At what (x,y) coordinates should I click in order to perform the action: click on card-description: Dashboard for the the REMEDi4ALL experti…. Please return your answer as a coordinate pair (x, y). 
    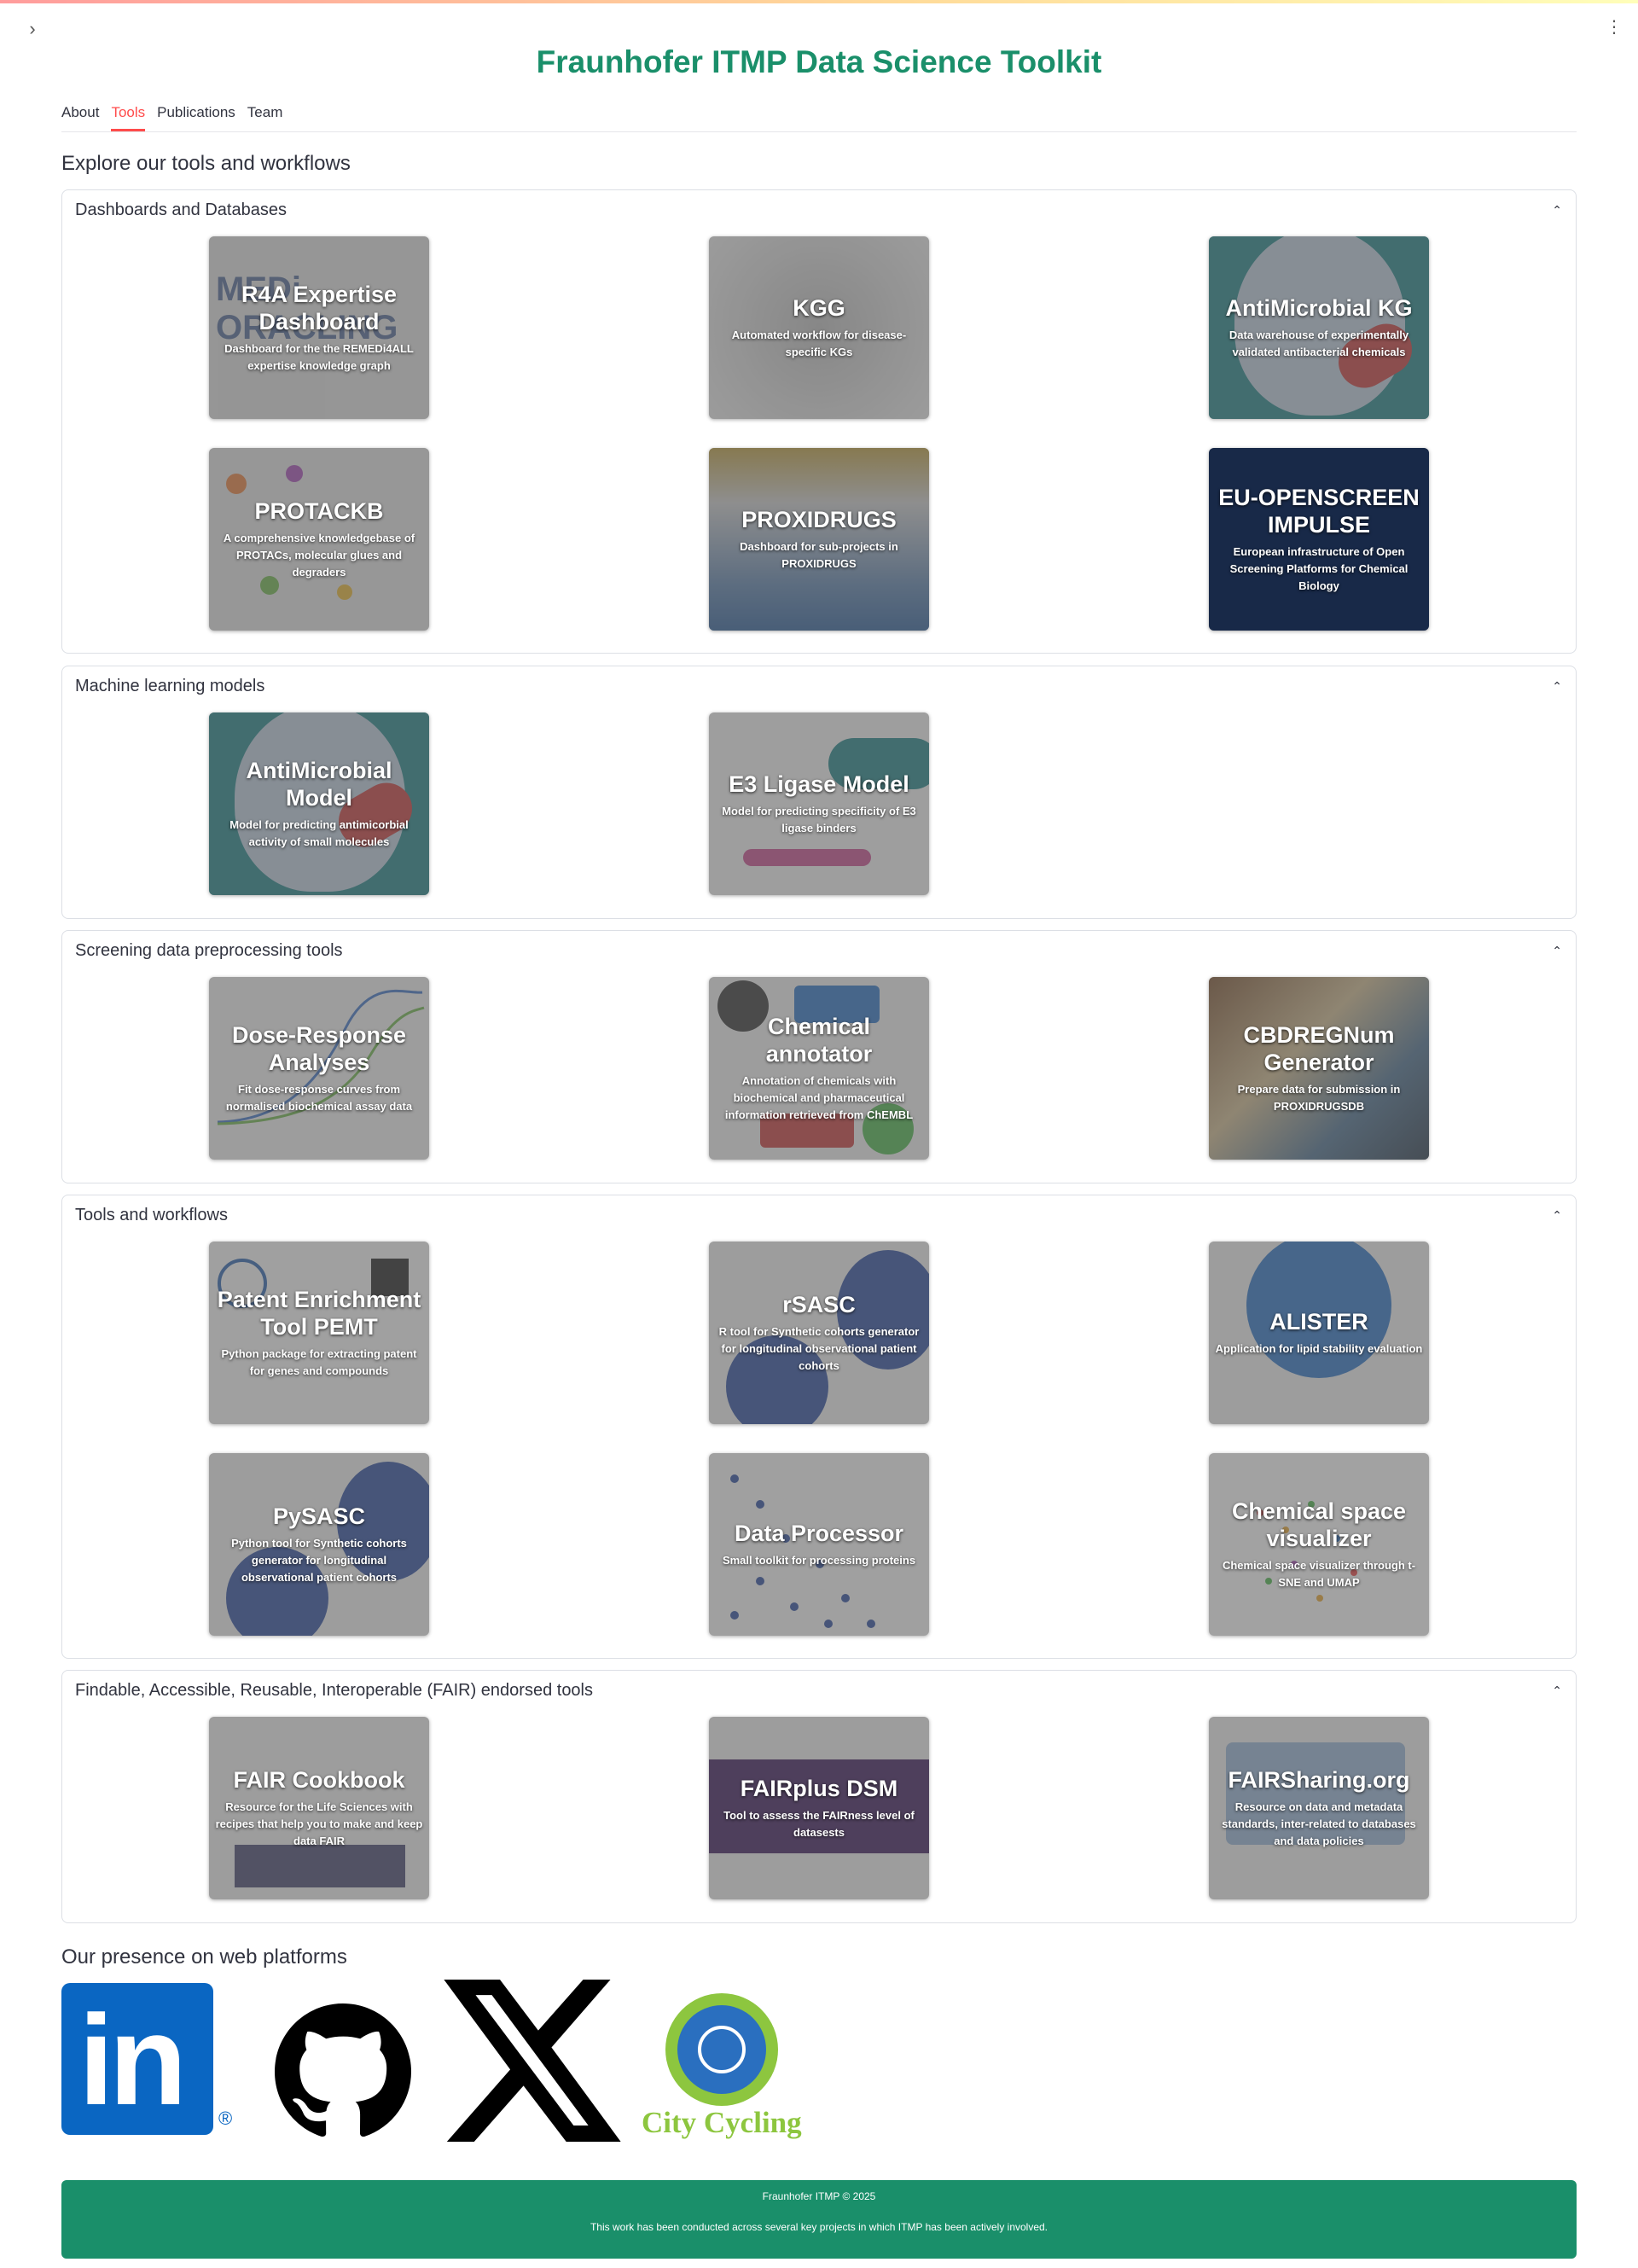
    Looking at the image, I should click on (319, 357).